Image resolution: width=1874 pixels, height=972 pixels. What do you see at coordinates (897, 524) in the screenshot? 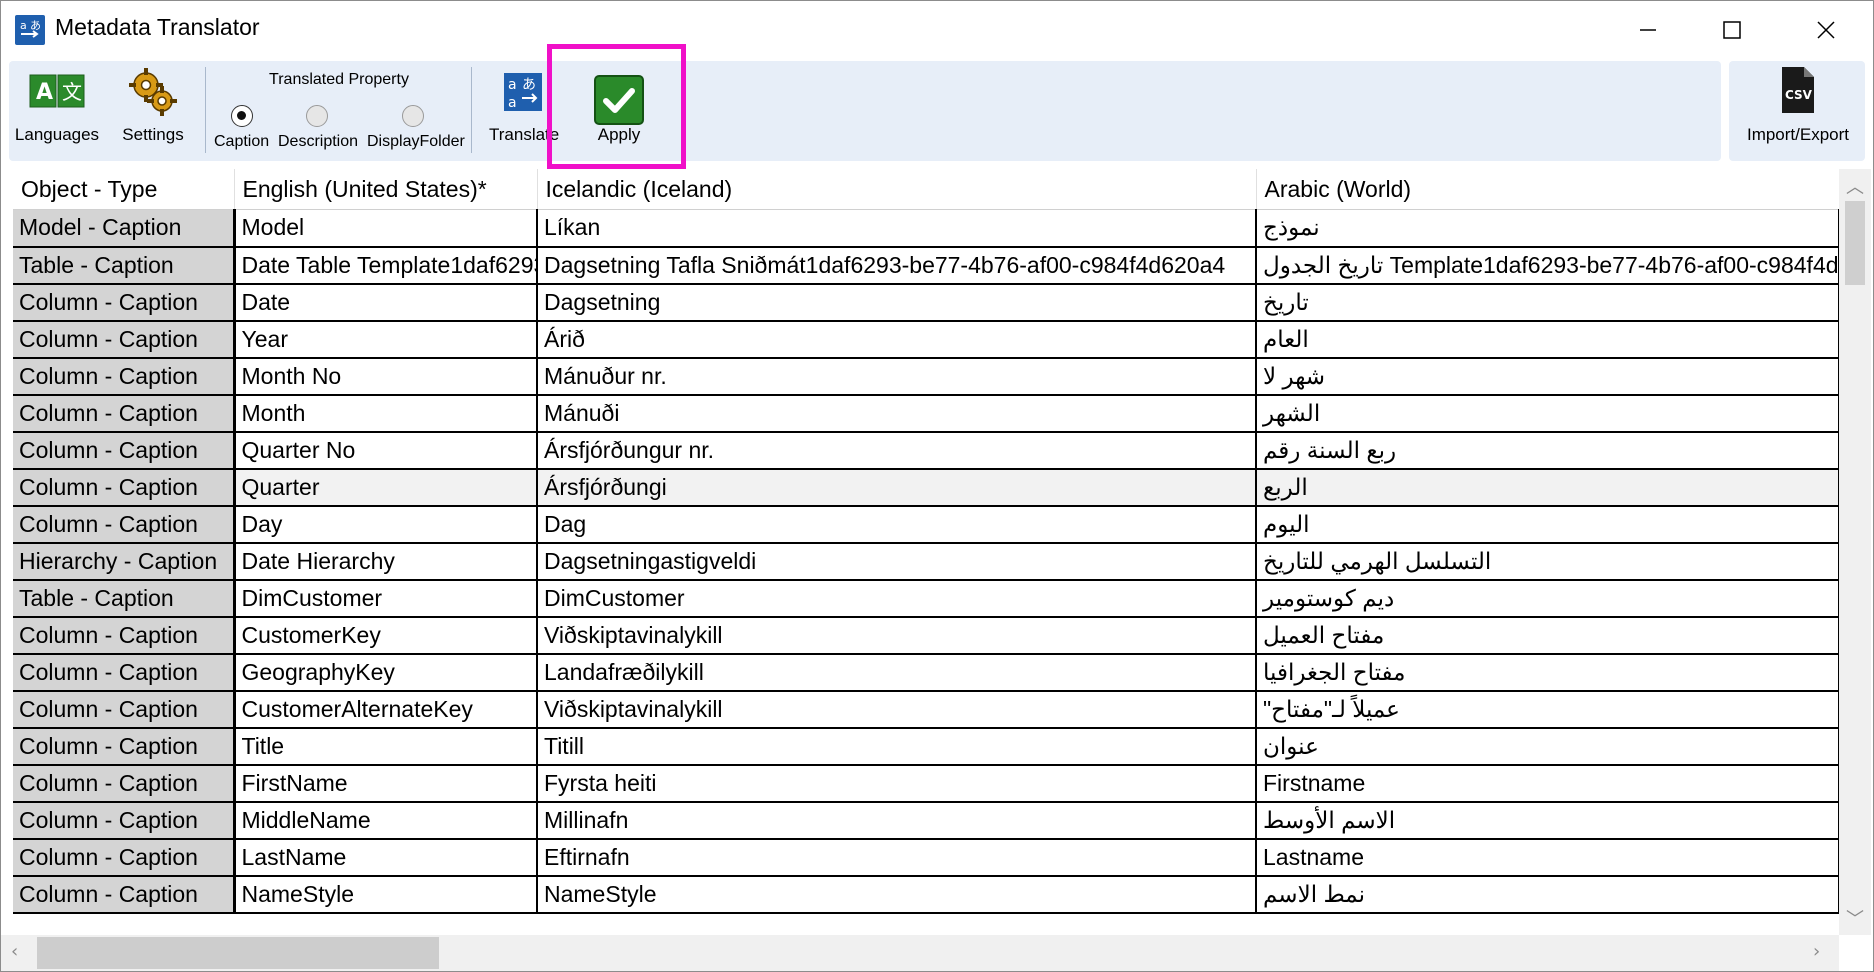
I see `cell-icelandic: Dag` at bounding box center [897, 524].